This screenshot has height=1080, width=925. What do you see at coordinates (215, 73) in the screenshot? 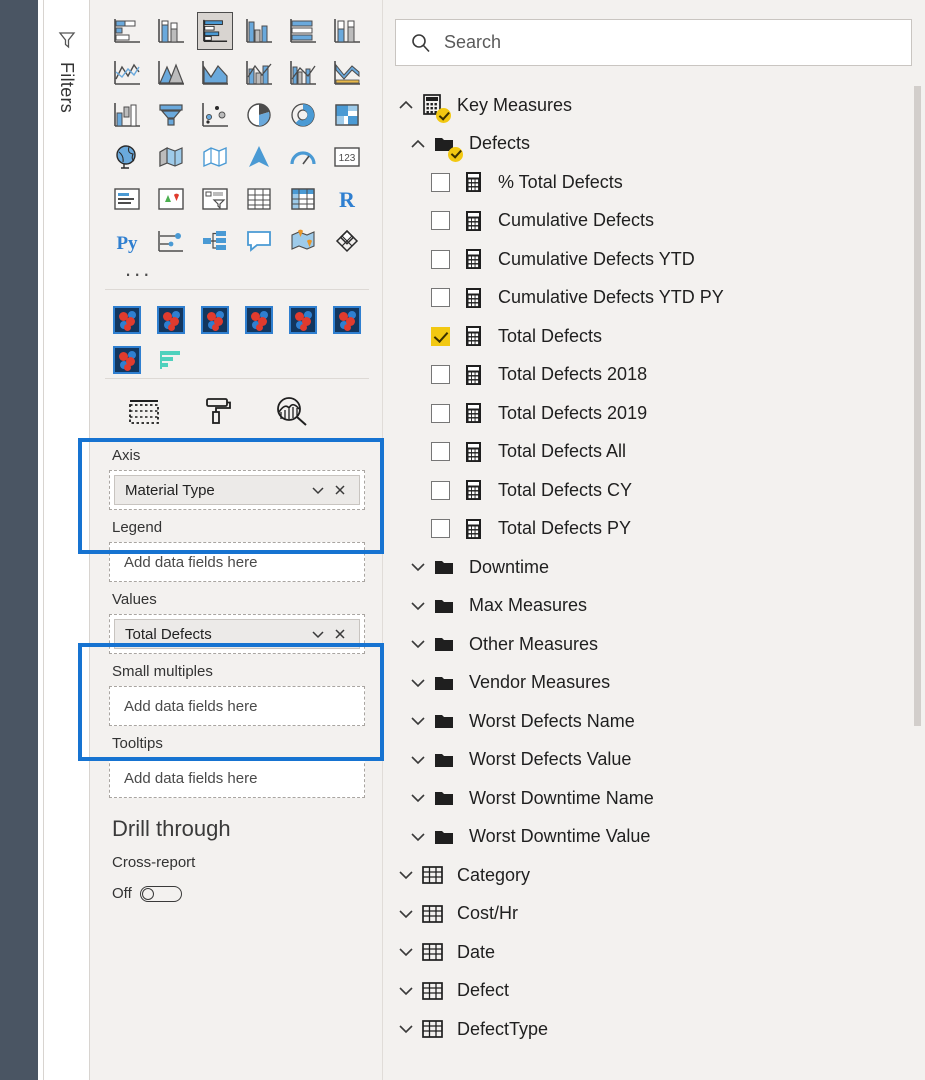
I see `stacked-area-chart-icon` at bounding box center [215, 73].